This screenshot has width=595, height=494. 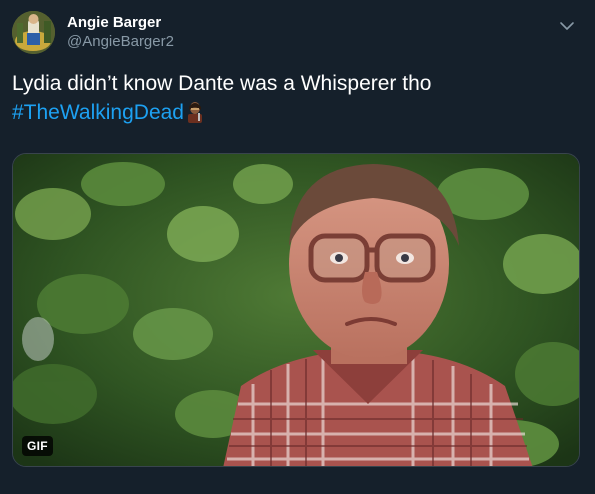 What do you see at coordinates (567, 26) in the screenshot?
I see `chevron-down-icon` at bounding box center [567, 26].